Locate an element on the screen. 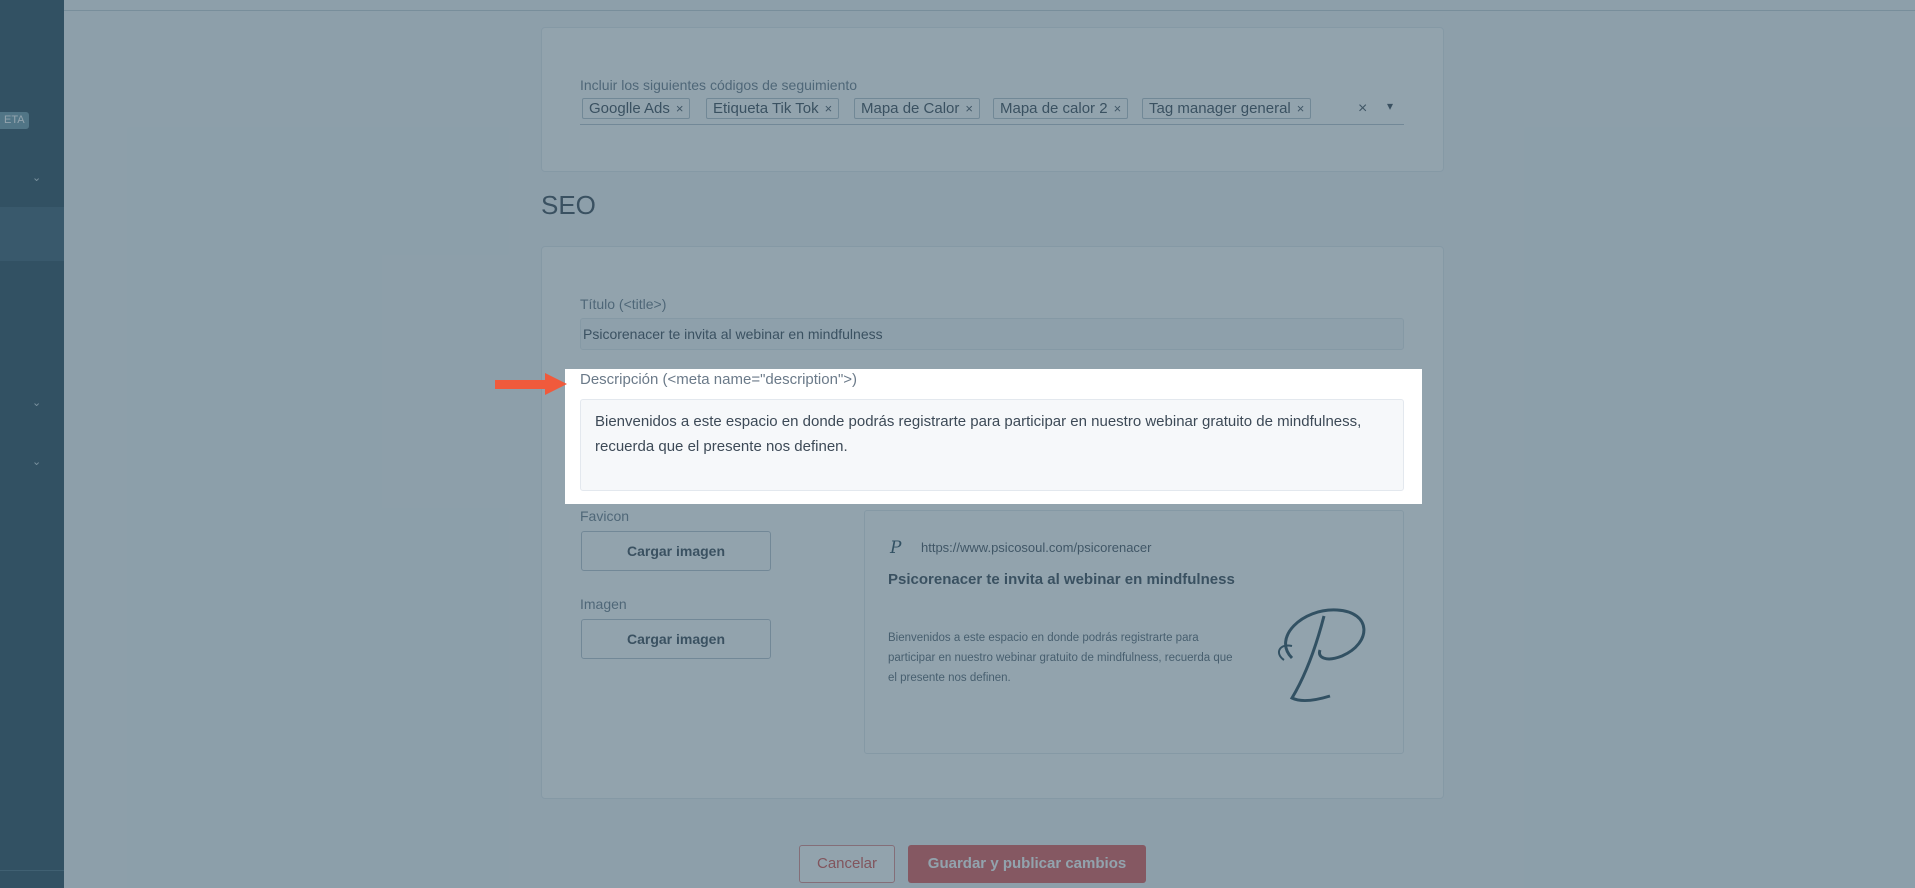  save-publish-button: Guardar y publicar cambios is located at coordinates (1027, 864).